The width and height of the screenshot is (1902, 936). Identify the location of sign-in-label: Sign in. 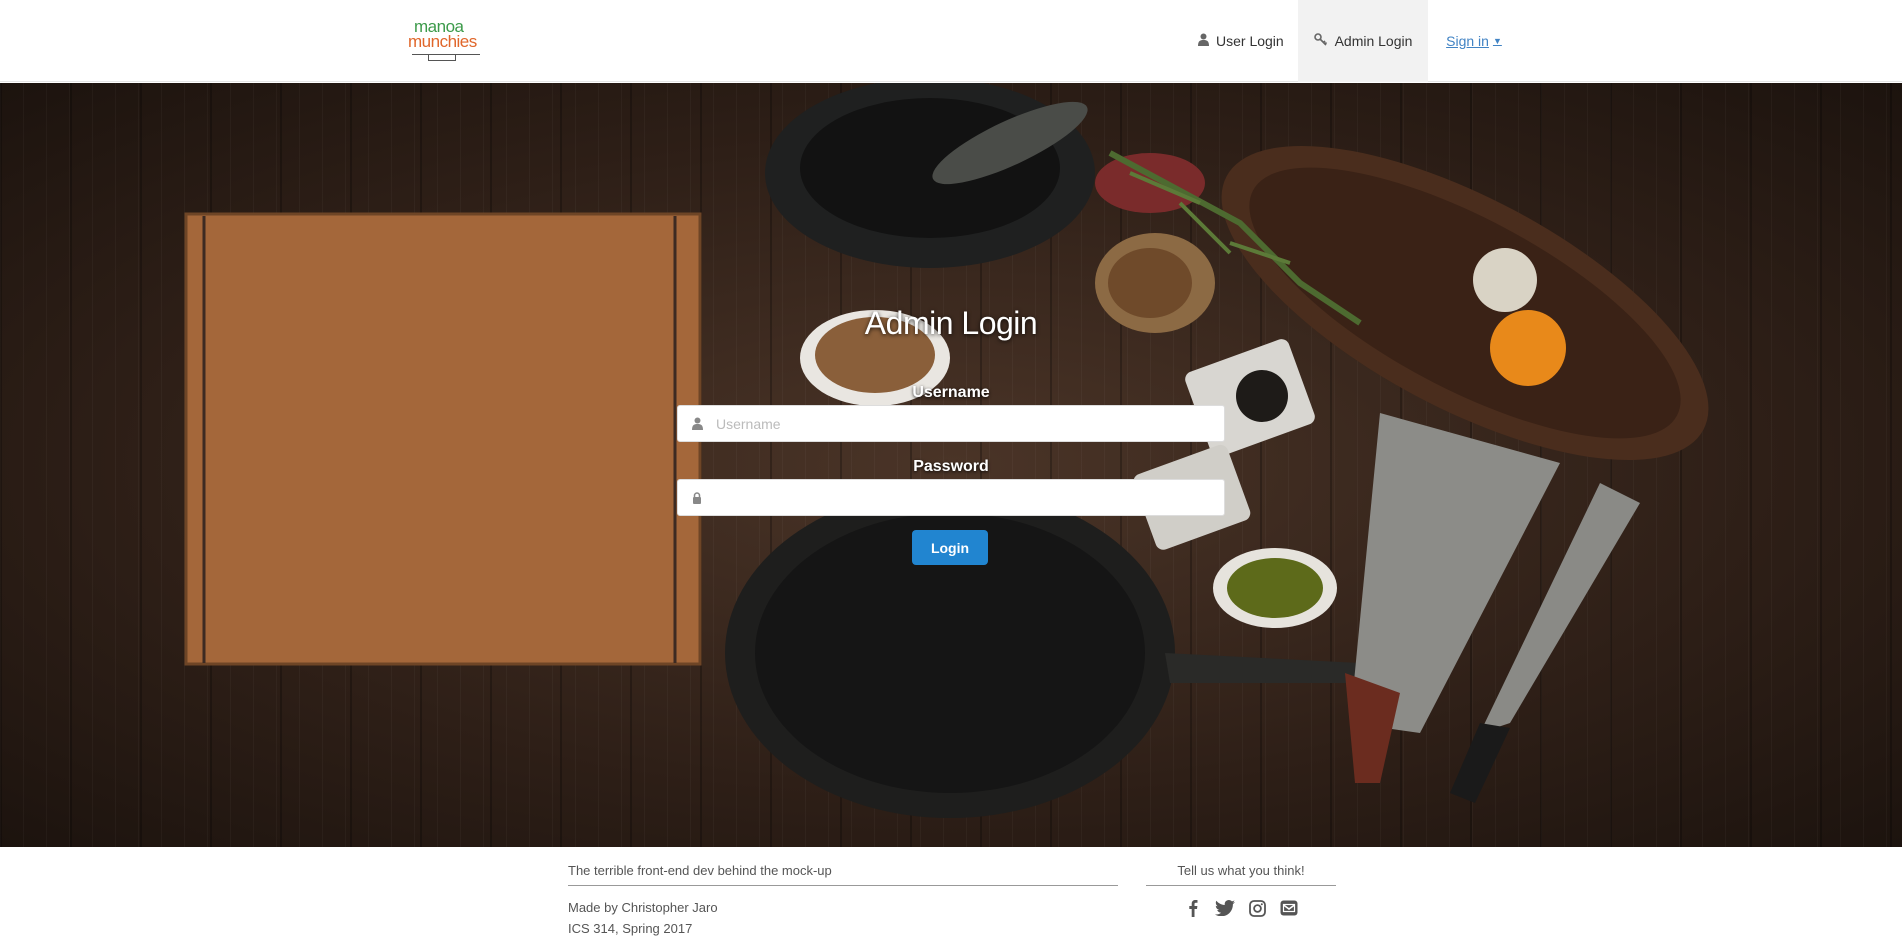
(1467, 41).